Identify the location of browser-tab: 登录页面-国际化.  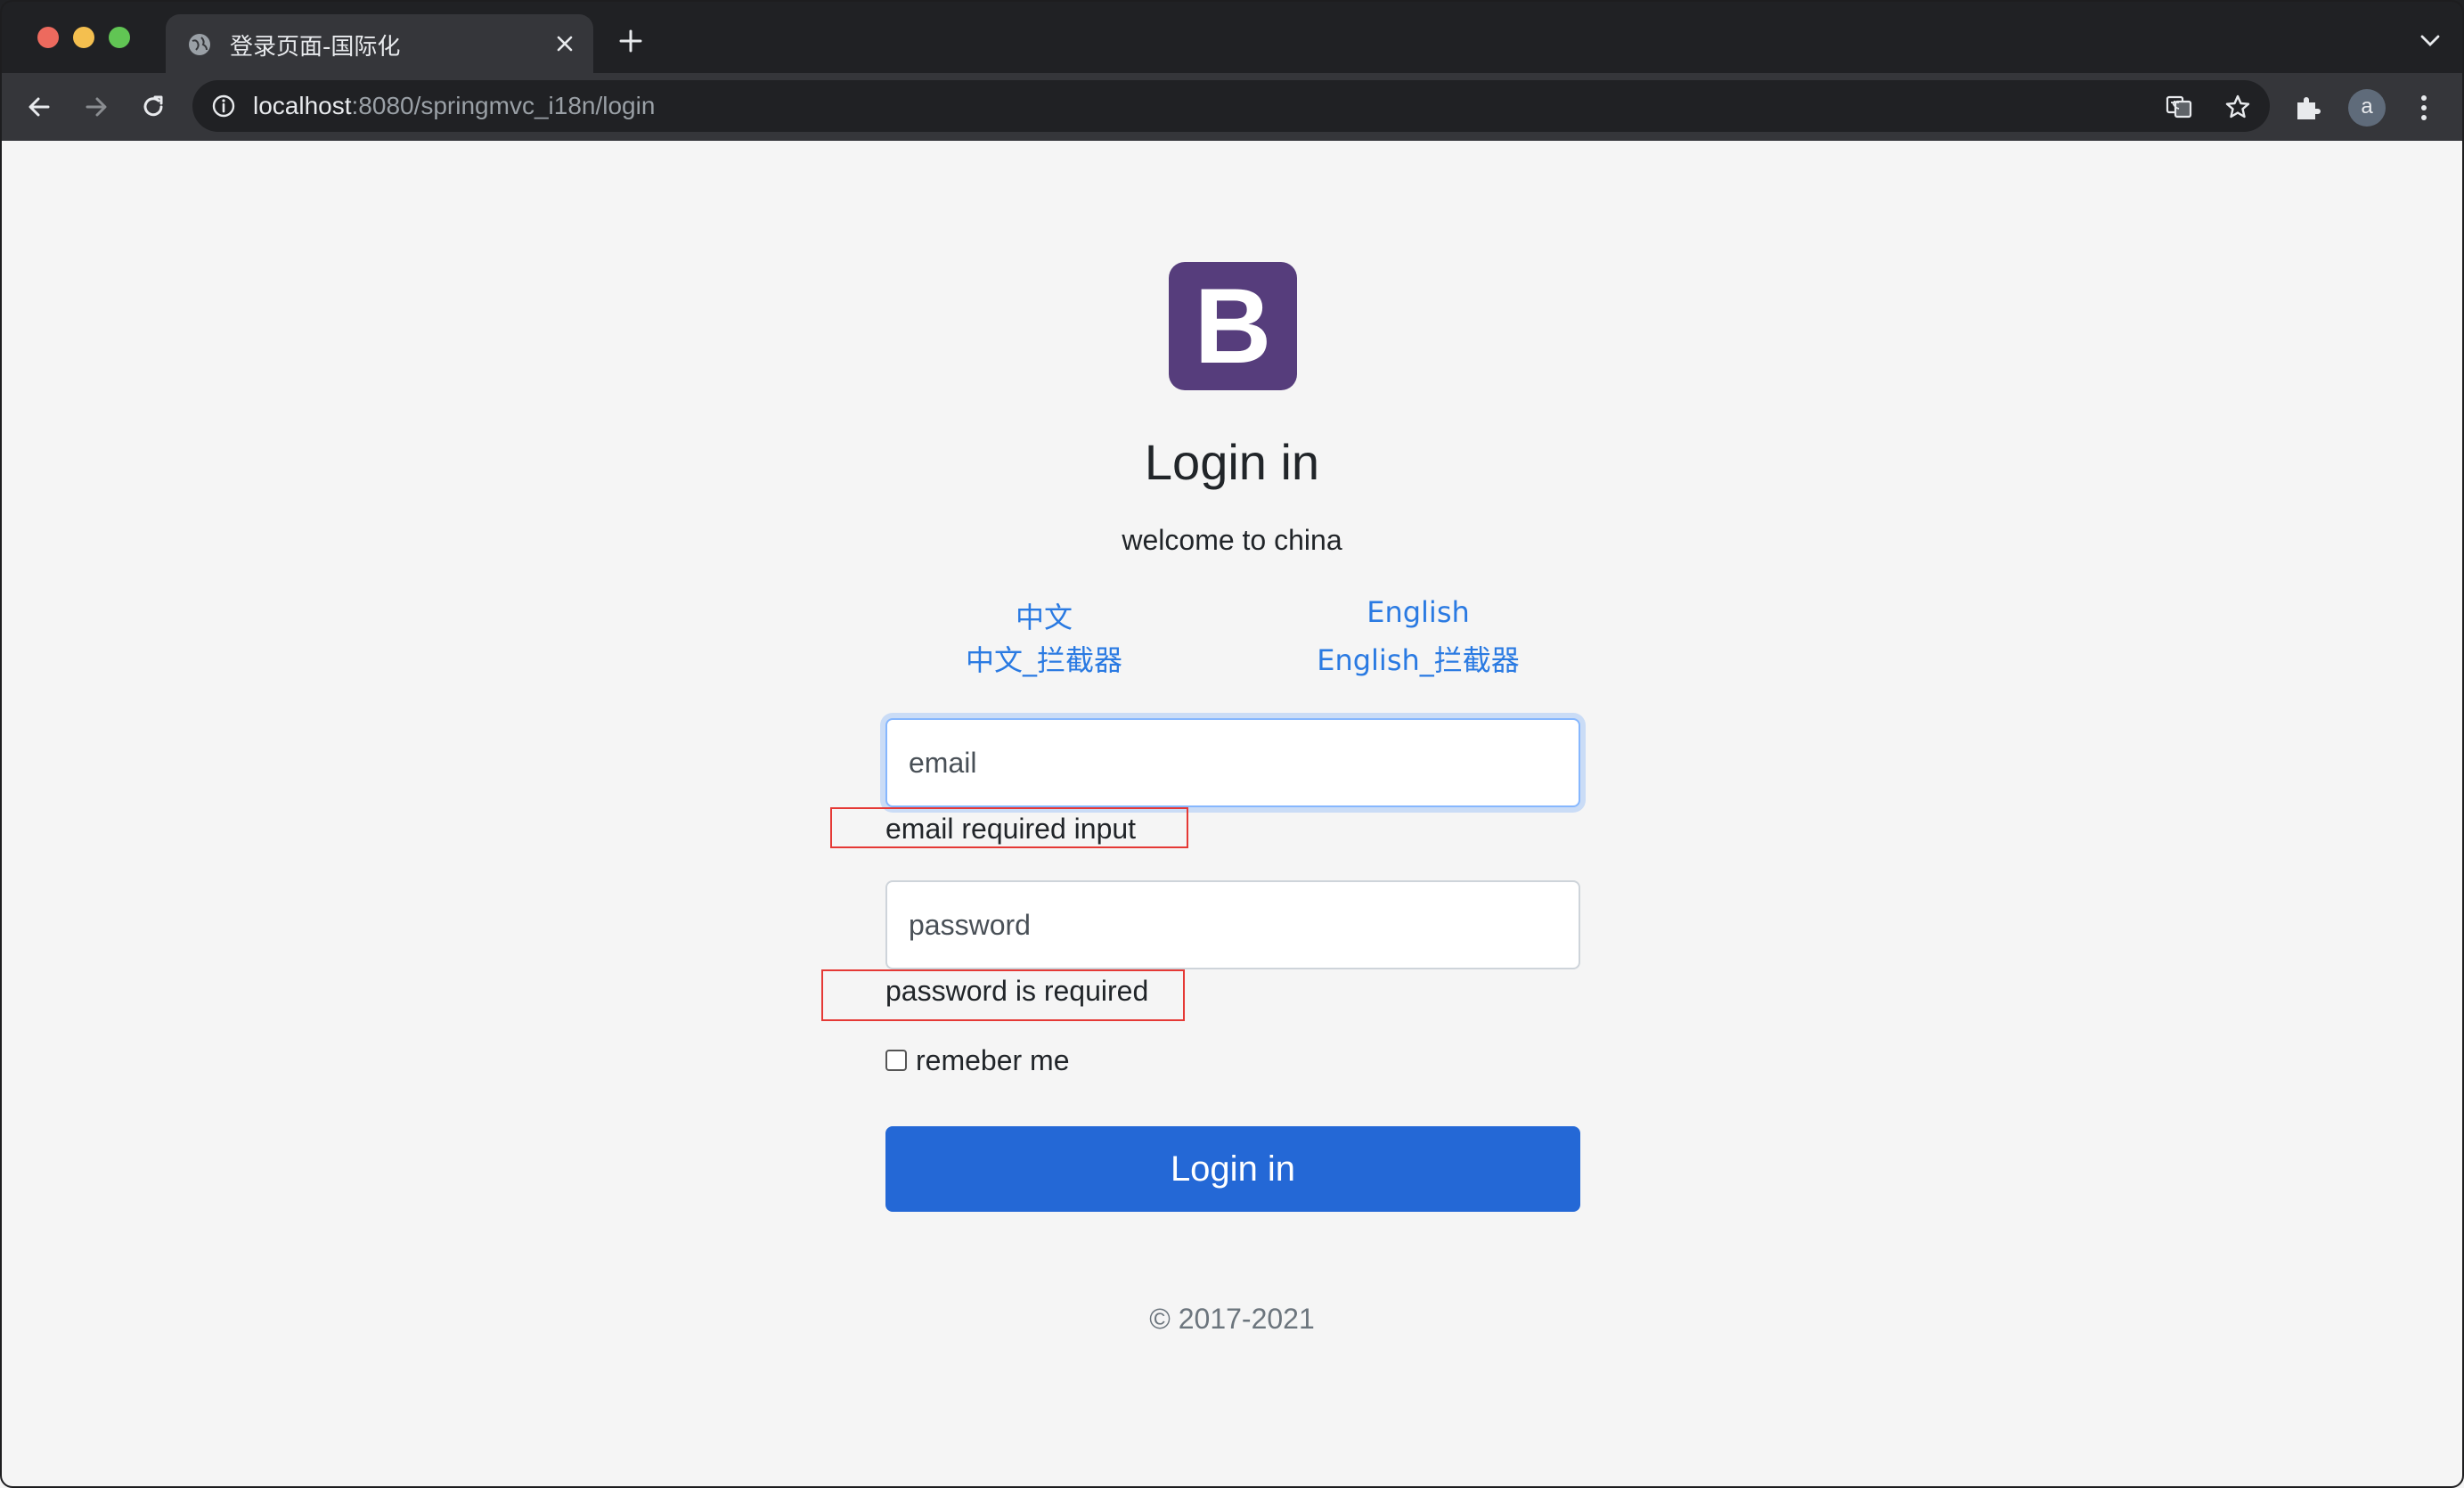
(380, 43).